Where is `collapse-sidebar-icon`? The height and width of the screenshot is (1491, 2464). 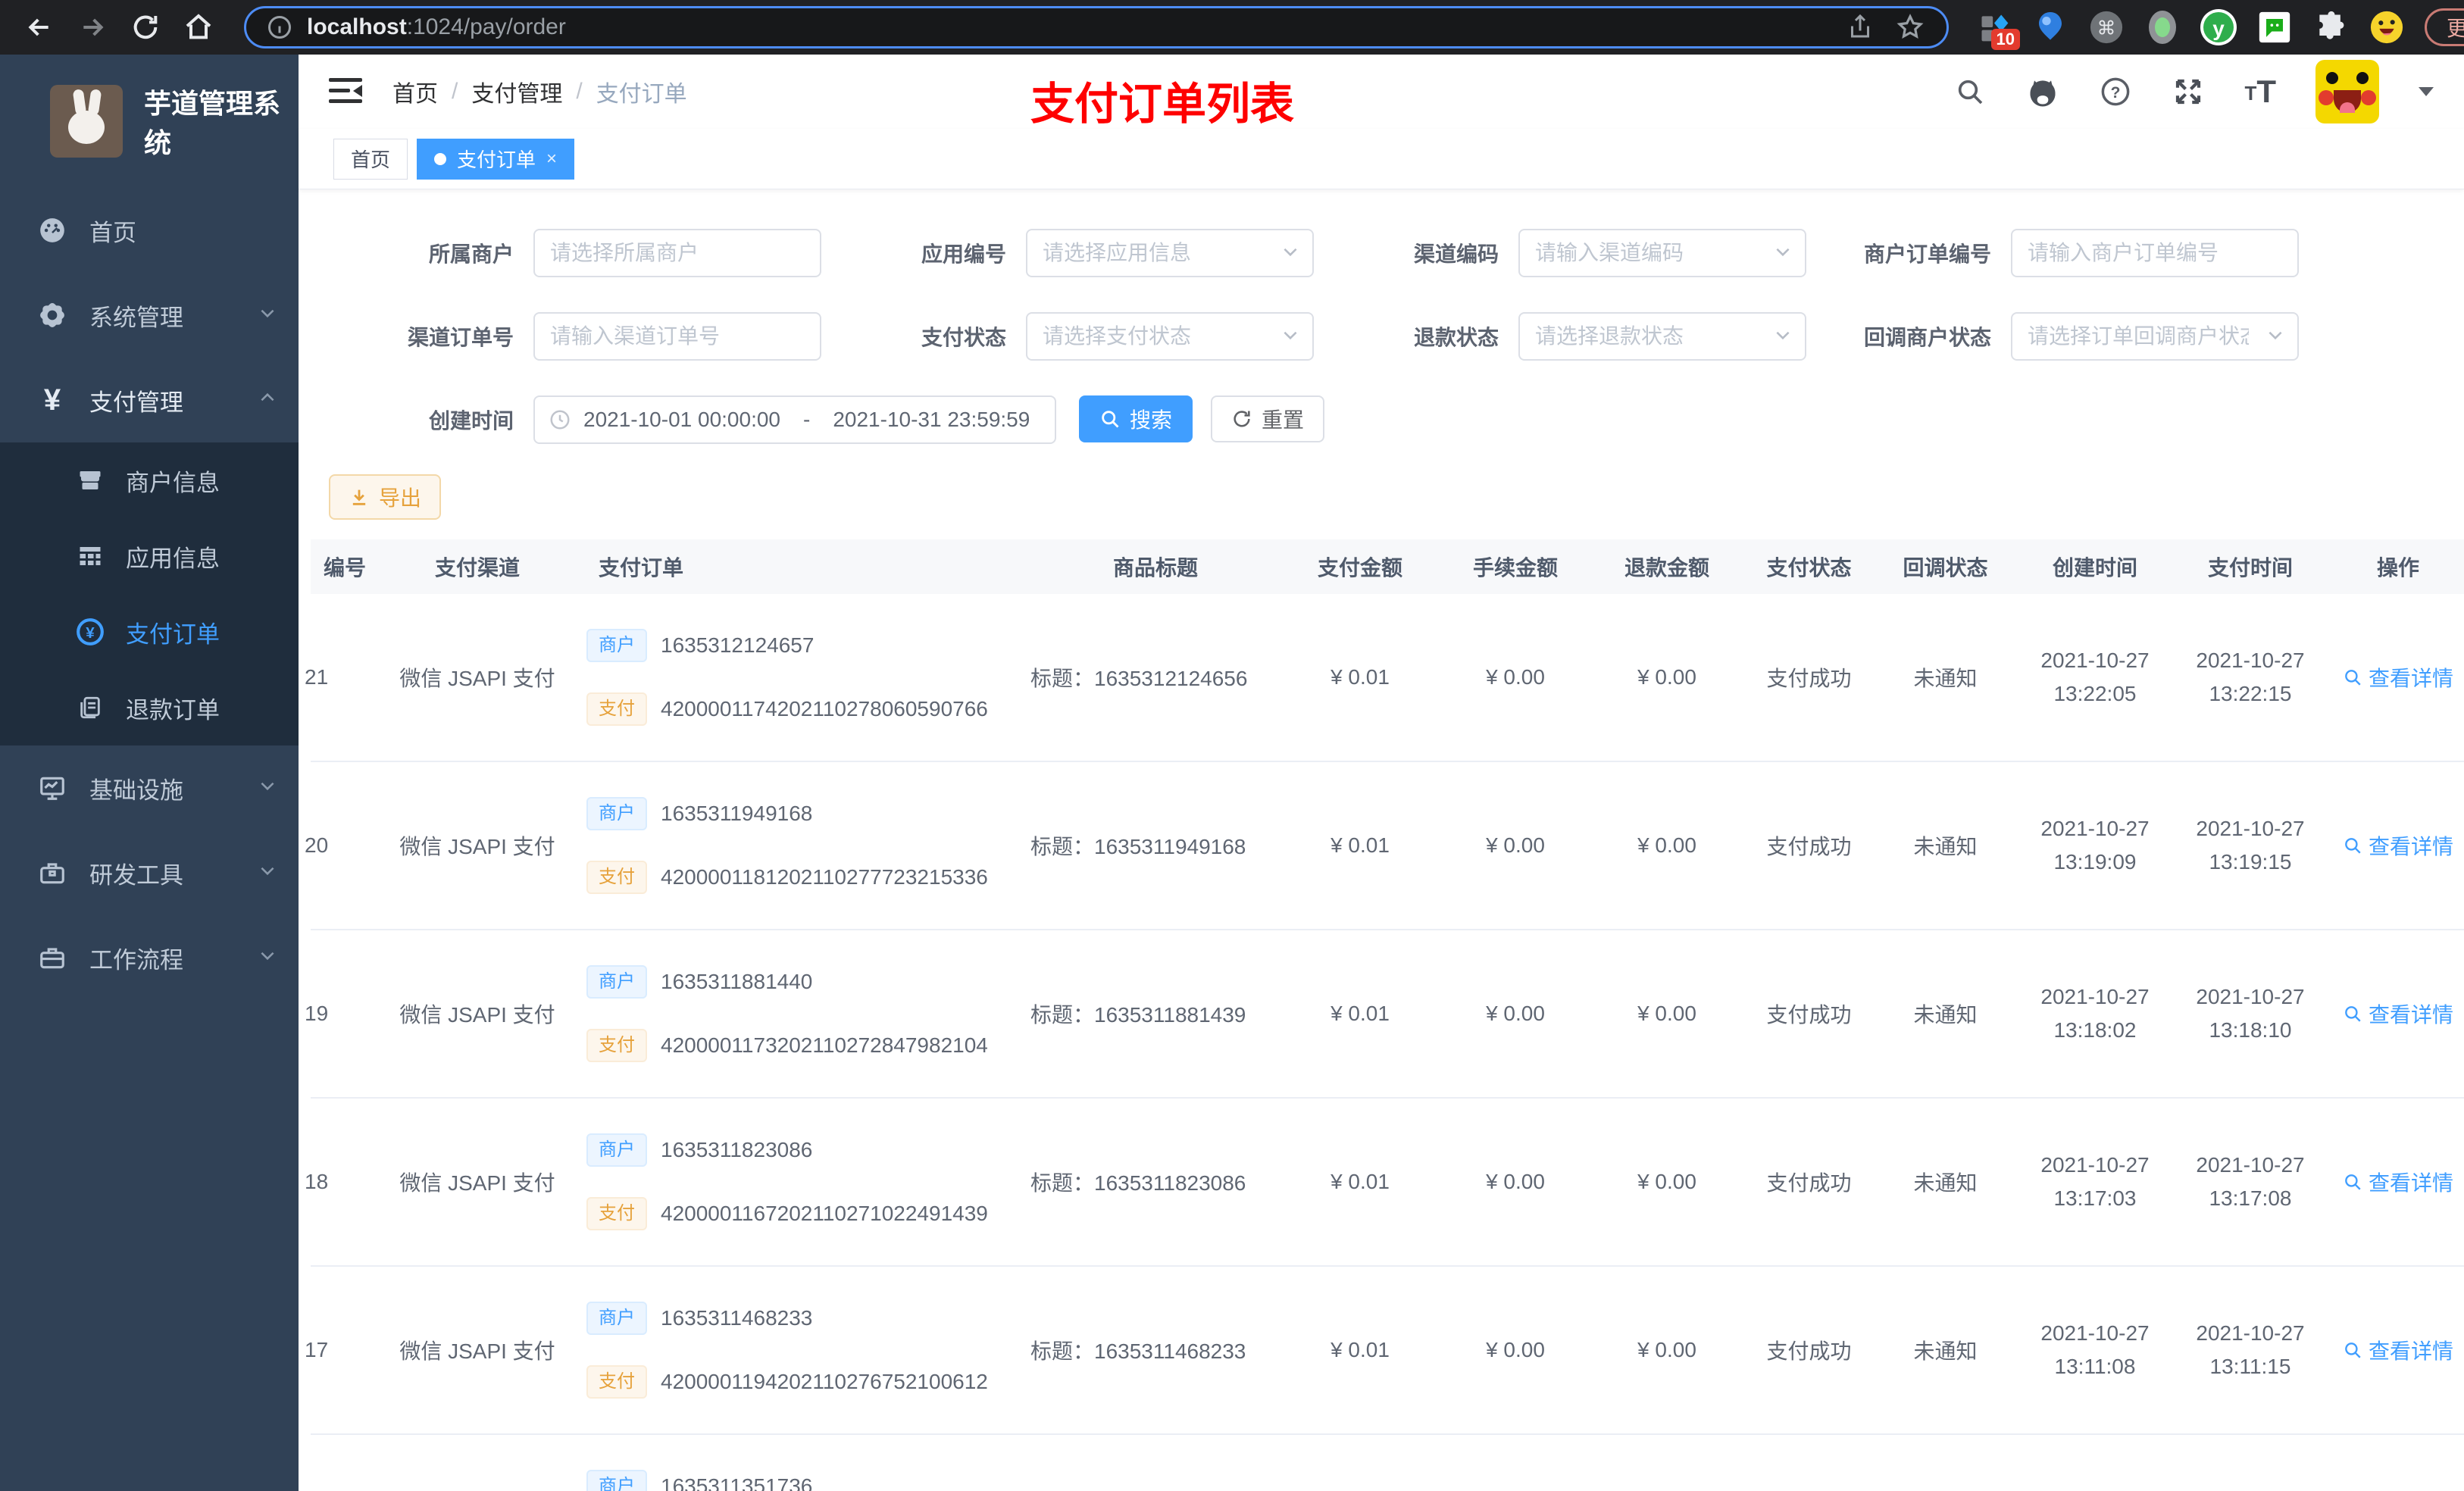
collapse-sidebar-icon is located at coordinates (345, 91).